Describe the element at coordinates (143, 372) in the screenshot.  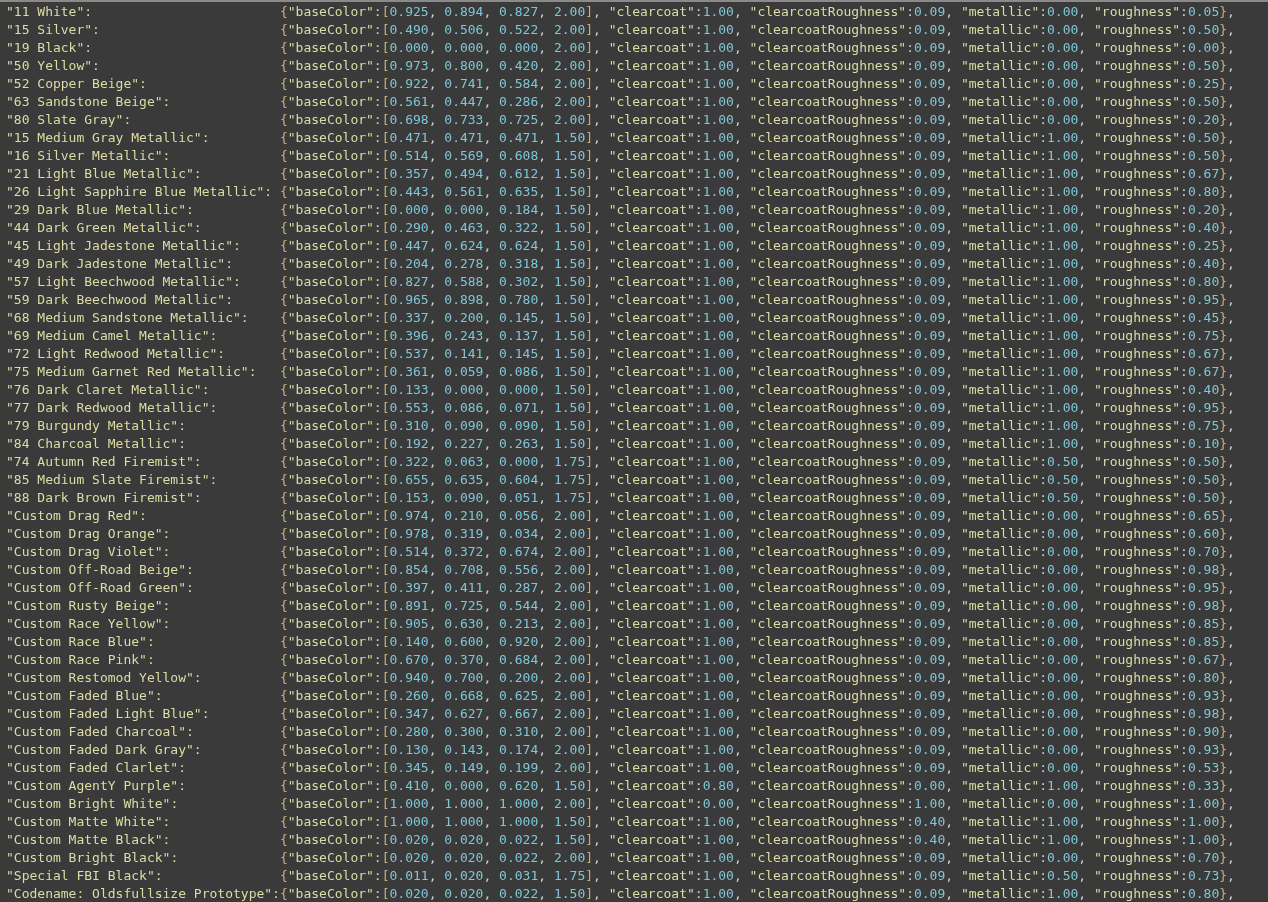
I see `code-key: "75 Medium Garnet Red Metallic":` at that location.